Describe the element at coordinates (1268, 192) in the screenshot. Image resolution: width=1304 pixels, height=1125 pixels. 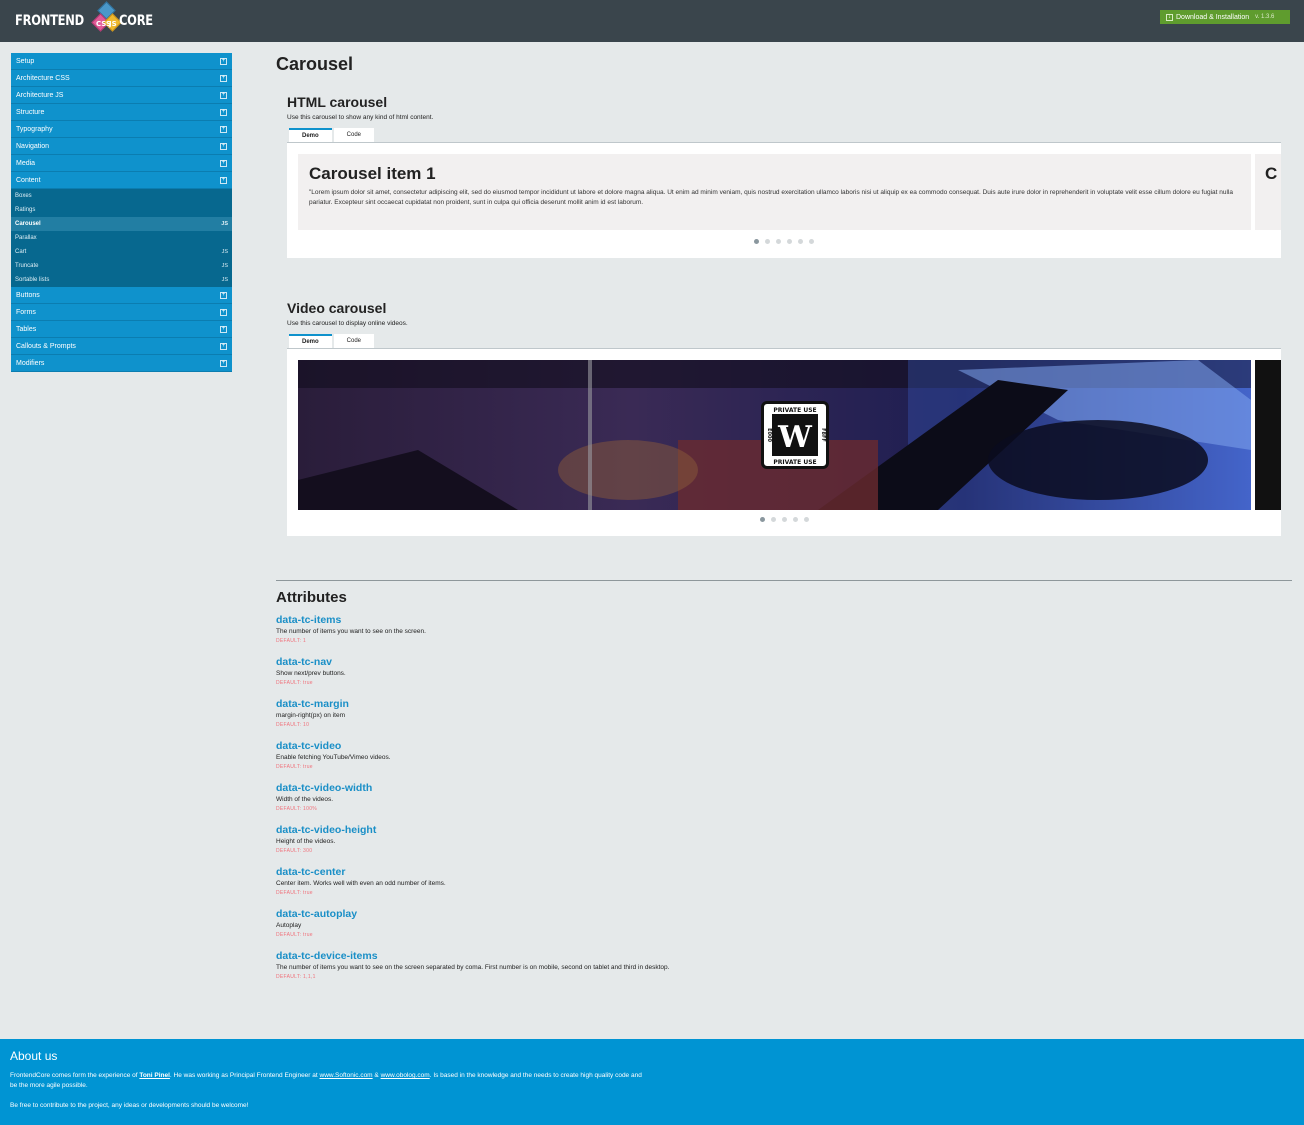
I see `next-carousel-item-peek: C` at that location.